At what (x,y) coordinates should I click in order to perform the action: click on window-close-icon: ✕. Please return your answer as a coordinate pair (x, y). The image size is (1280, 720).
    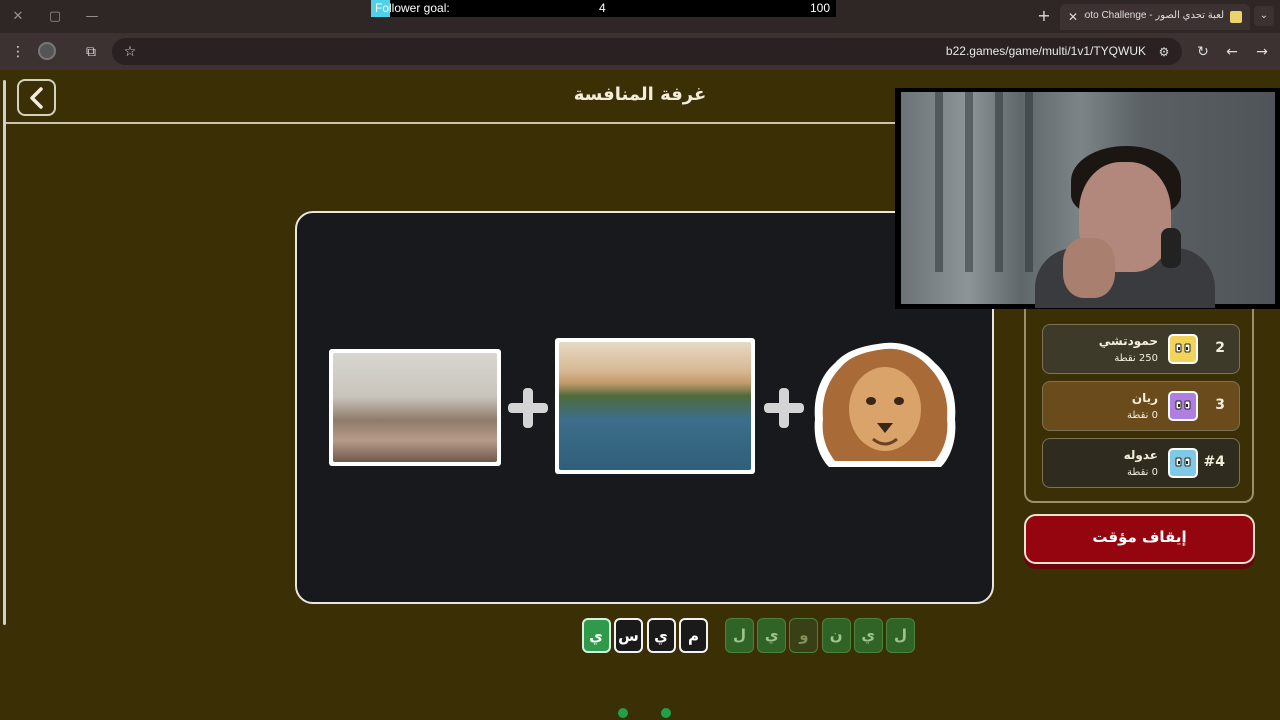
    Looking at the image, I should click on (18, 17).